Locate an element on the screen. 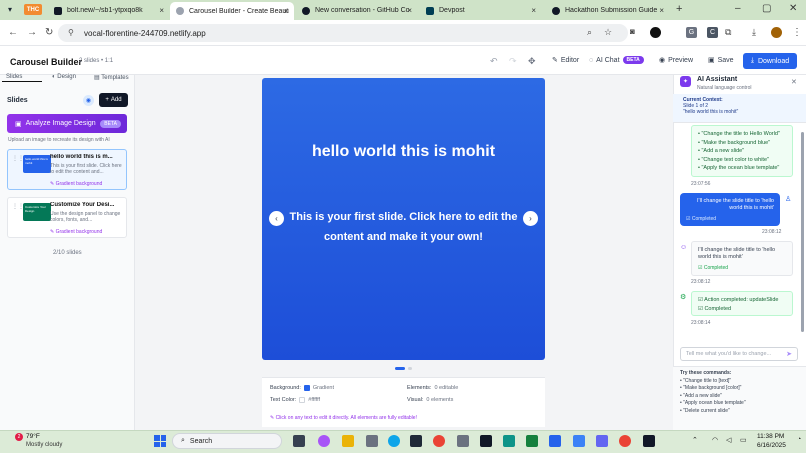  undo-icon: ↶ is located at coordinates (494, 61).